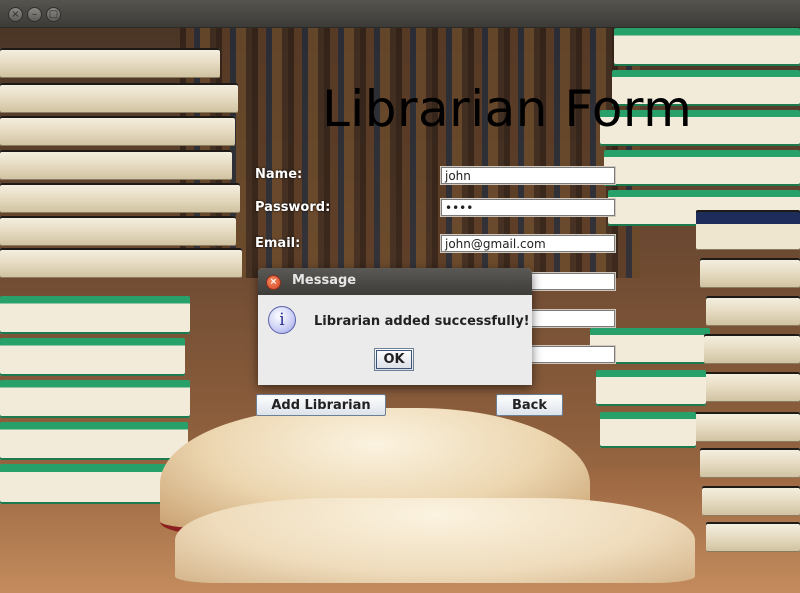 This screenshot has width=800, height=593. I want to click on name-label: Name:, so click(279, 174).